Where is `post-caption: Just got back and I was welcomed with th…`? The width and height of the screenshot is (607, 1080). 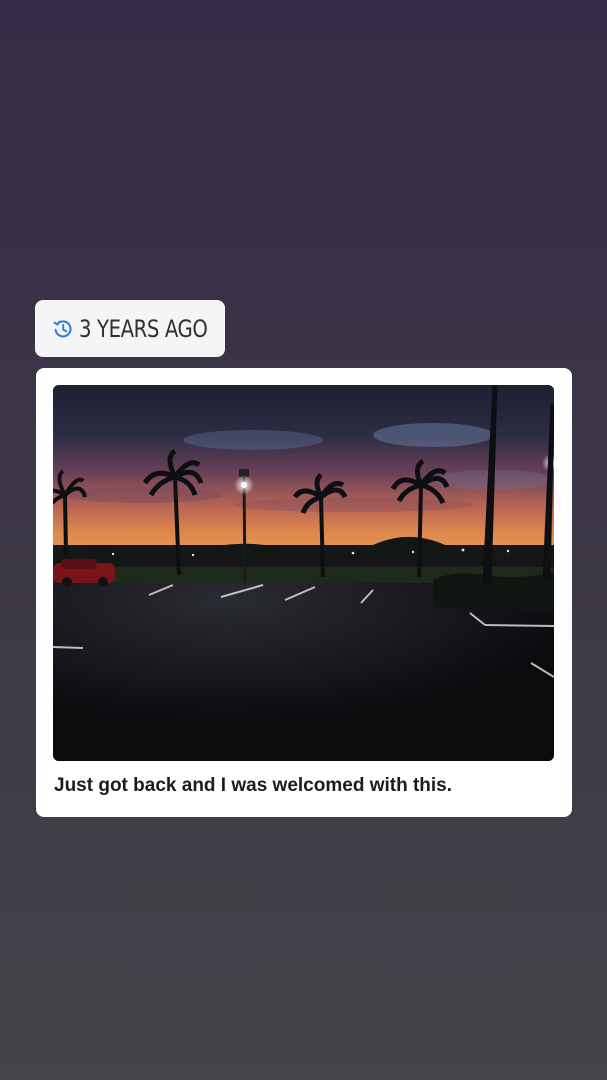 post-caption: Just got back and I was welcomed with th… is located at coordinates (253, 785).